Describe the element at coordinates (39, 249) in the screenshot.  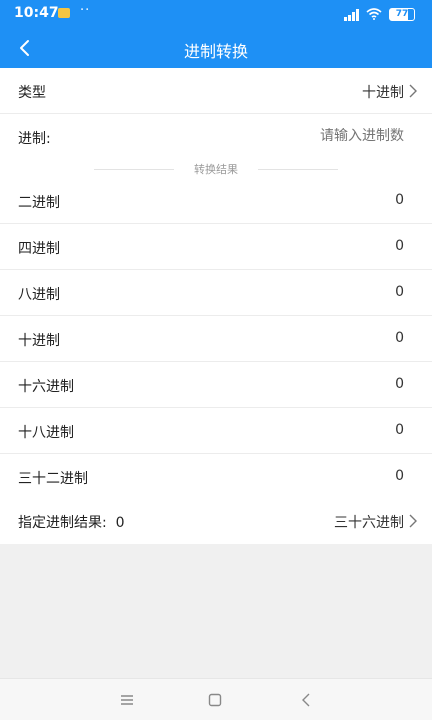
I see `result-label: 四进制` at that location.